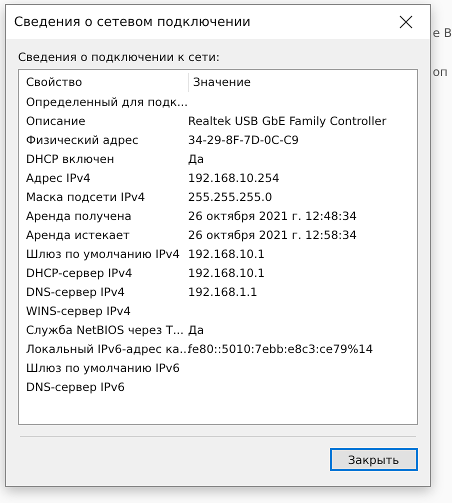 Image resolution: width=452 pixels, height=503 pixels. I want to click on property-cell-text: Маска подсети IPv4, so click(86, 197).